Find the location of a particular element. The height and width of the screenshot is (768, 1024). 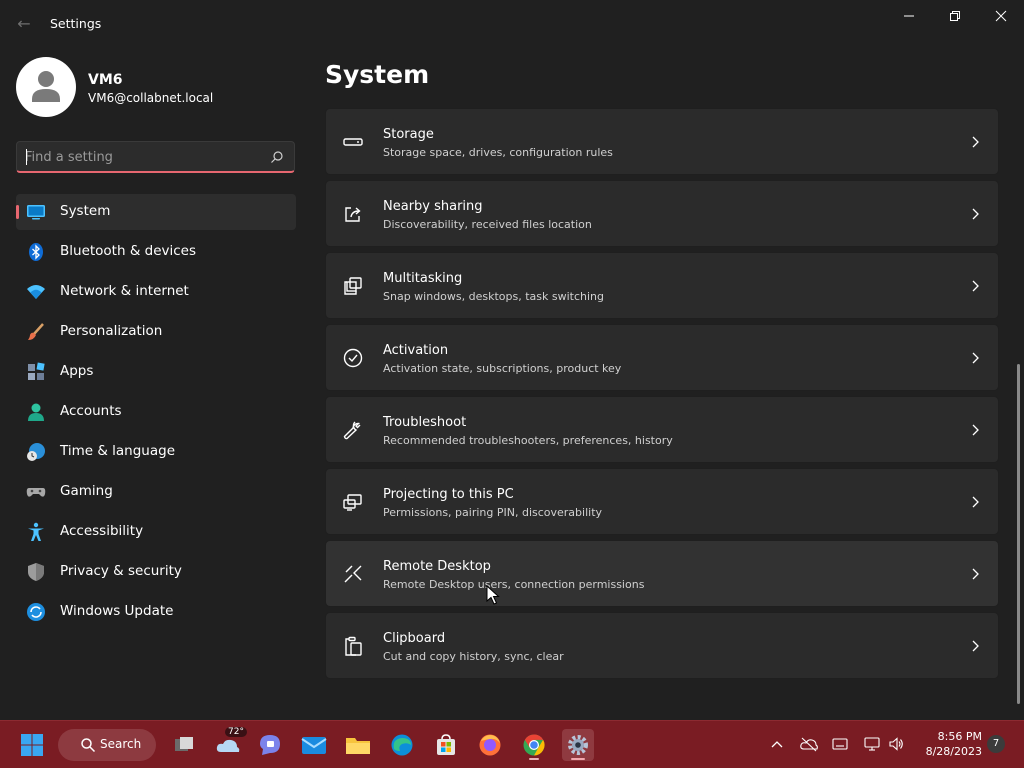

sidebar-item-privacy-security: Privacy & security is located at coordinates (156, 572).